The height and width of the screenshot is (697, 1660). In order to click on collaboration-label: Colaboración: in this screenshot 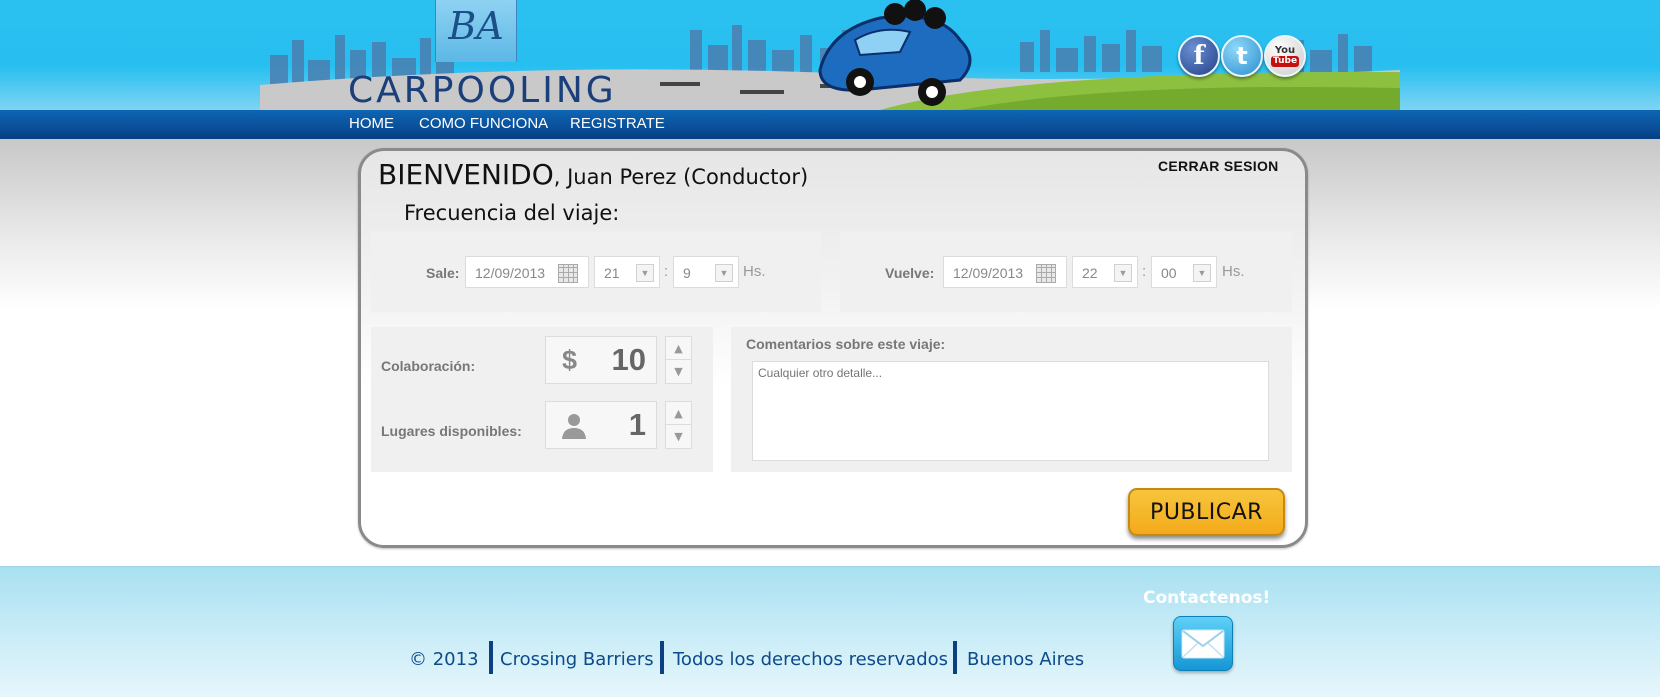, I will do `click(428, 366)`.